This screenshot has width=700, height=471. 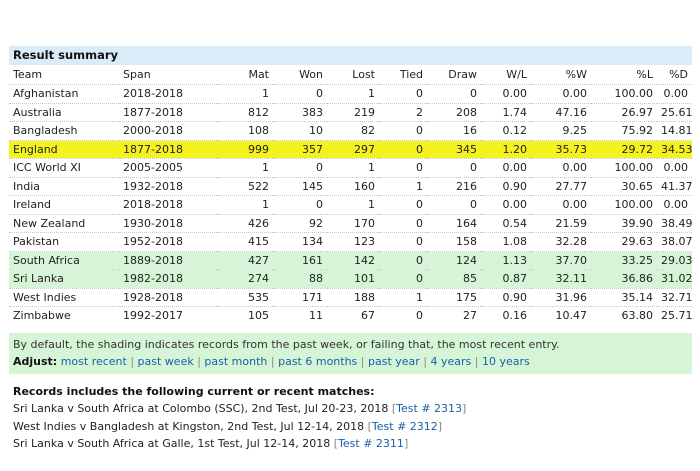 I want to click on table-cell-won: 92, so click(x=300, y=223).